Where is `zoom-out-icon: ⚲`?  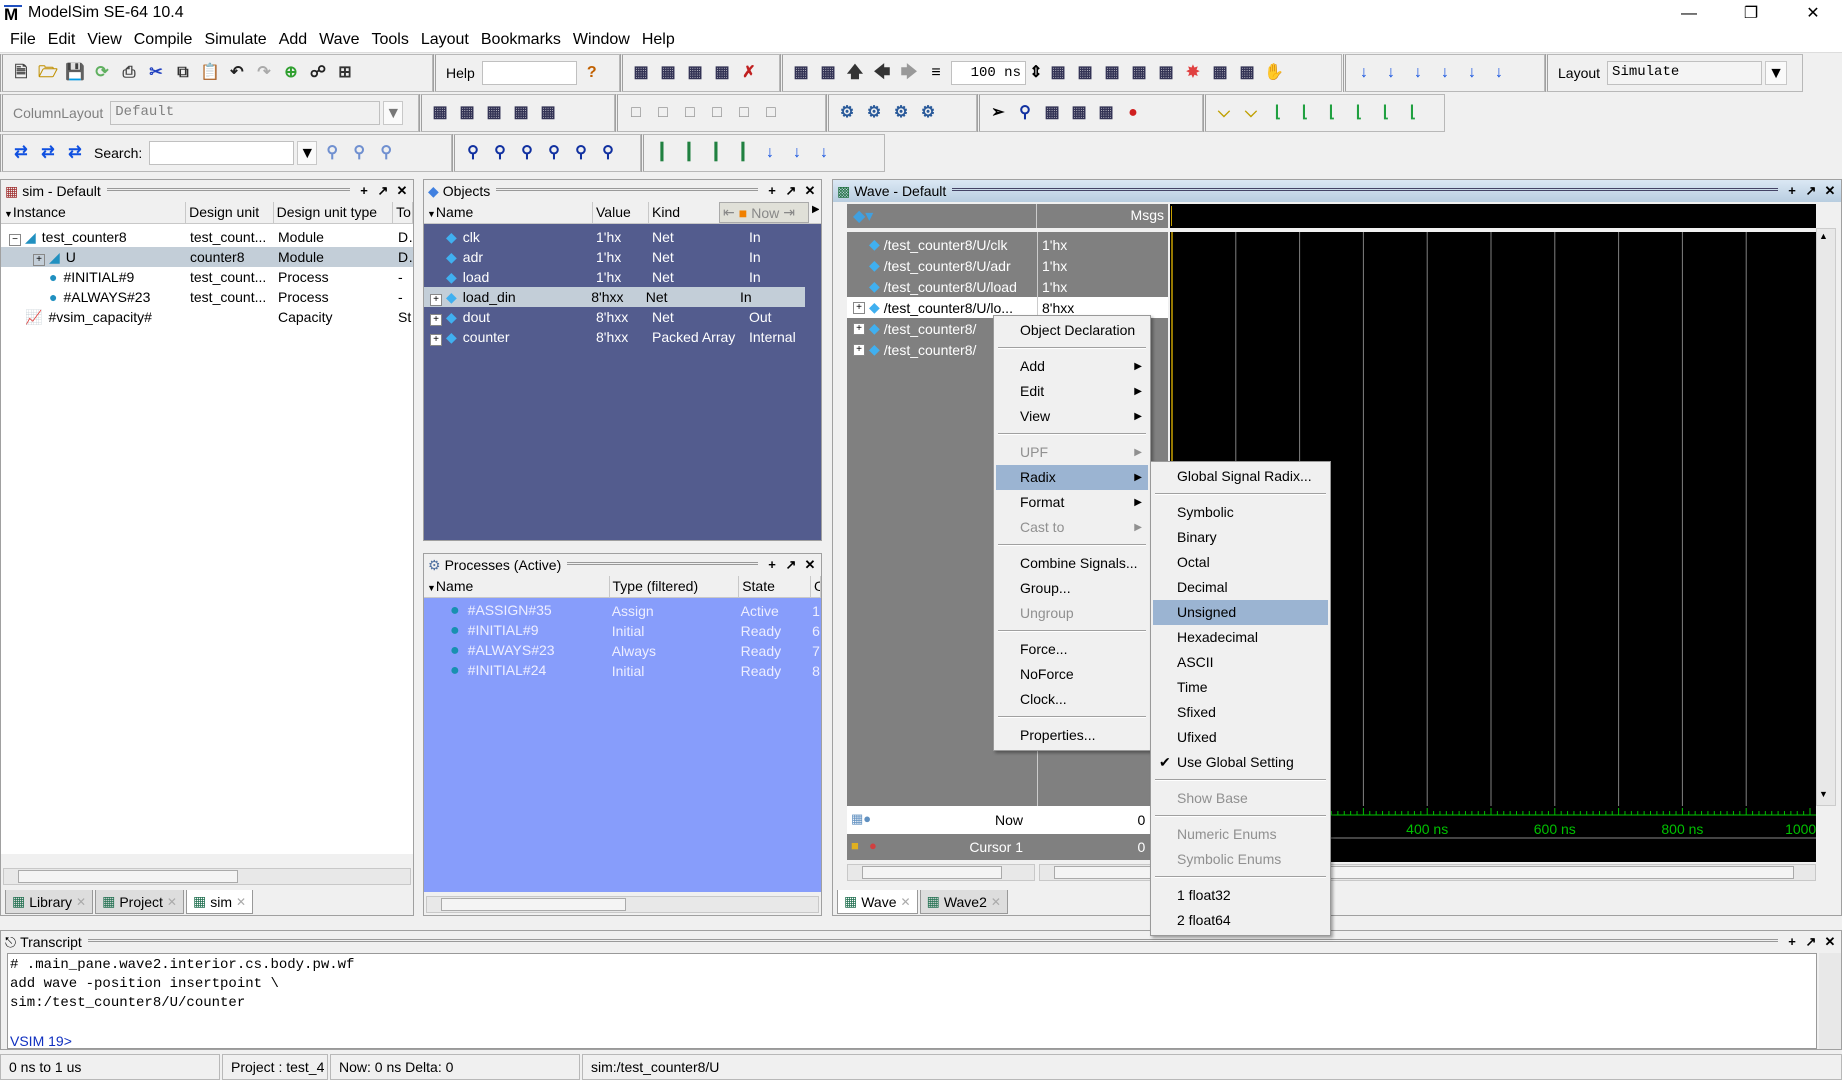
zoom-out-icon: ⚲ is located at coordinates (500, 153).